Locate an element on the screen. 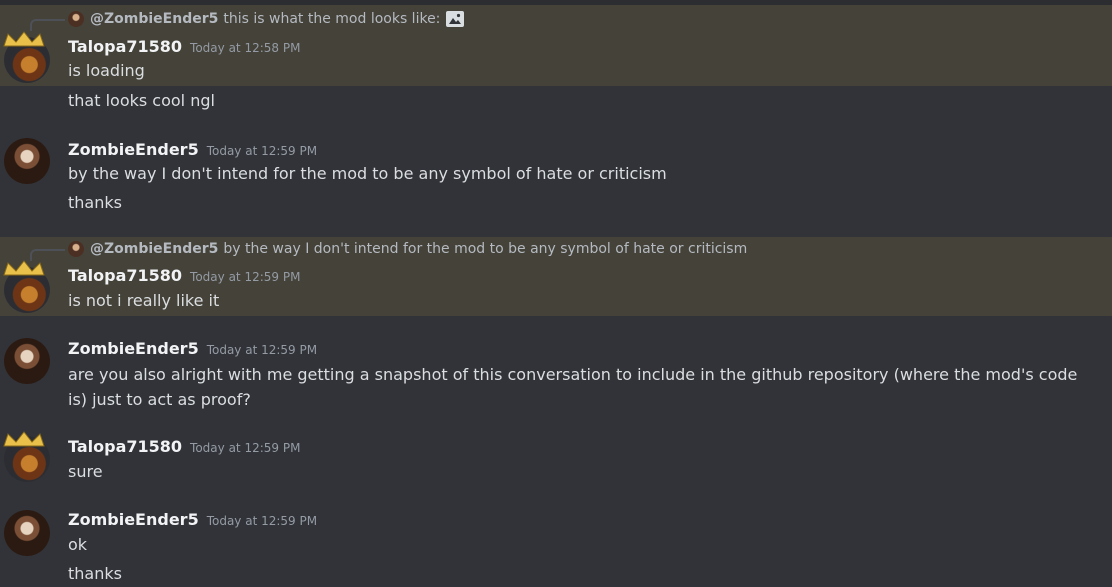  image-icon is located at coordinates (455, 19).